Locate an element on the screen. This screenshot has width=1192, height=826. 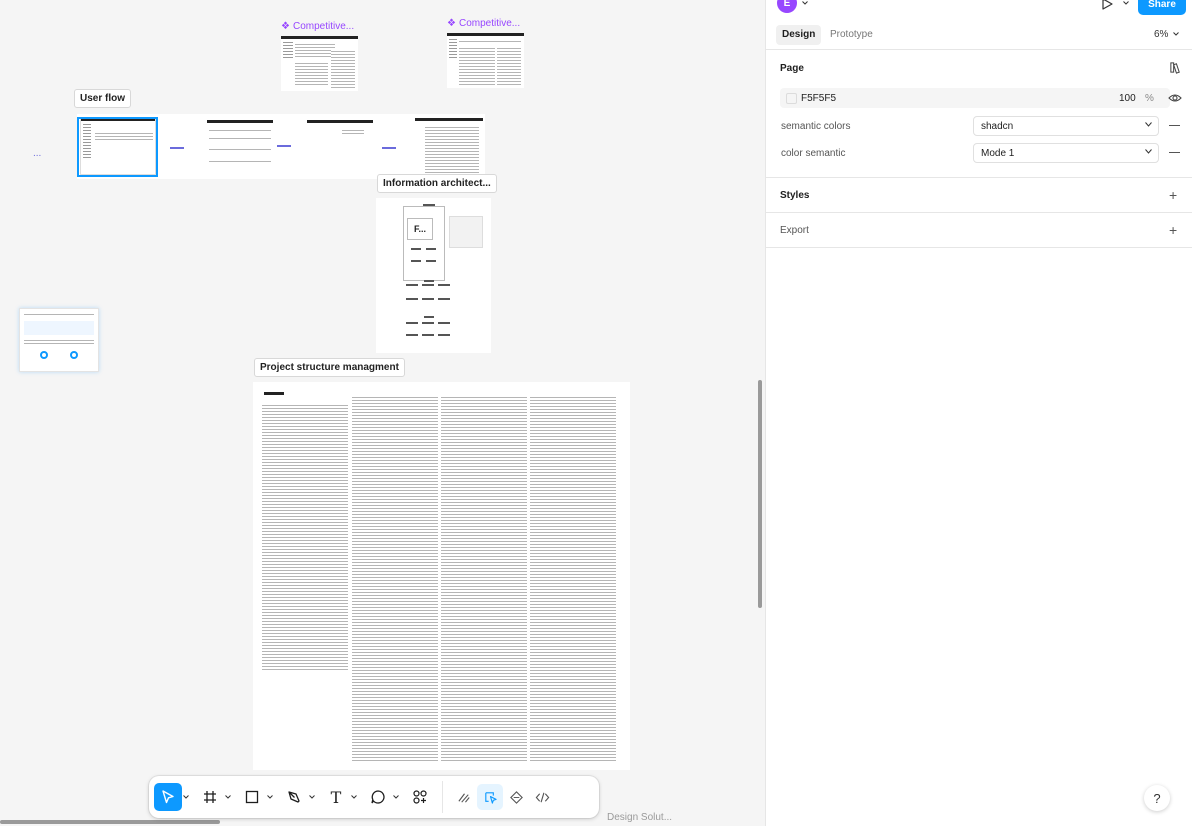
avatar: E is located at coordinates (787, 6).